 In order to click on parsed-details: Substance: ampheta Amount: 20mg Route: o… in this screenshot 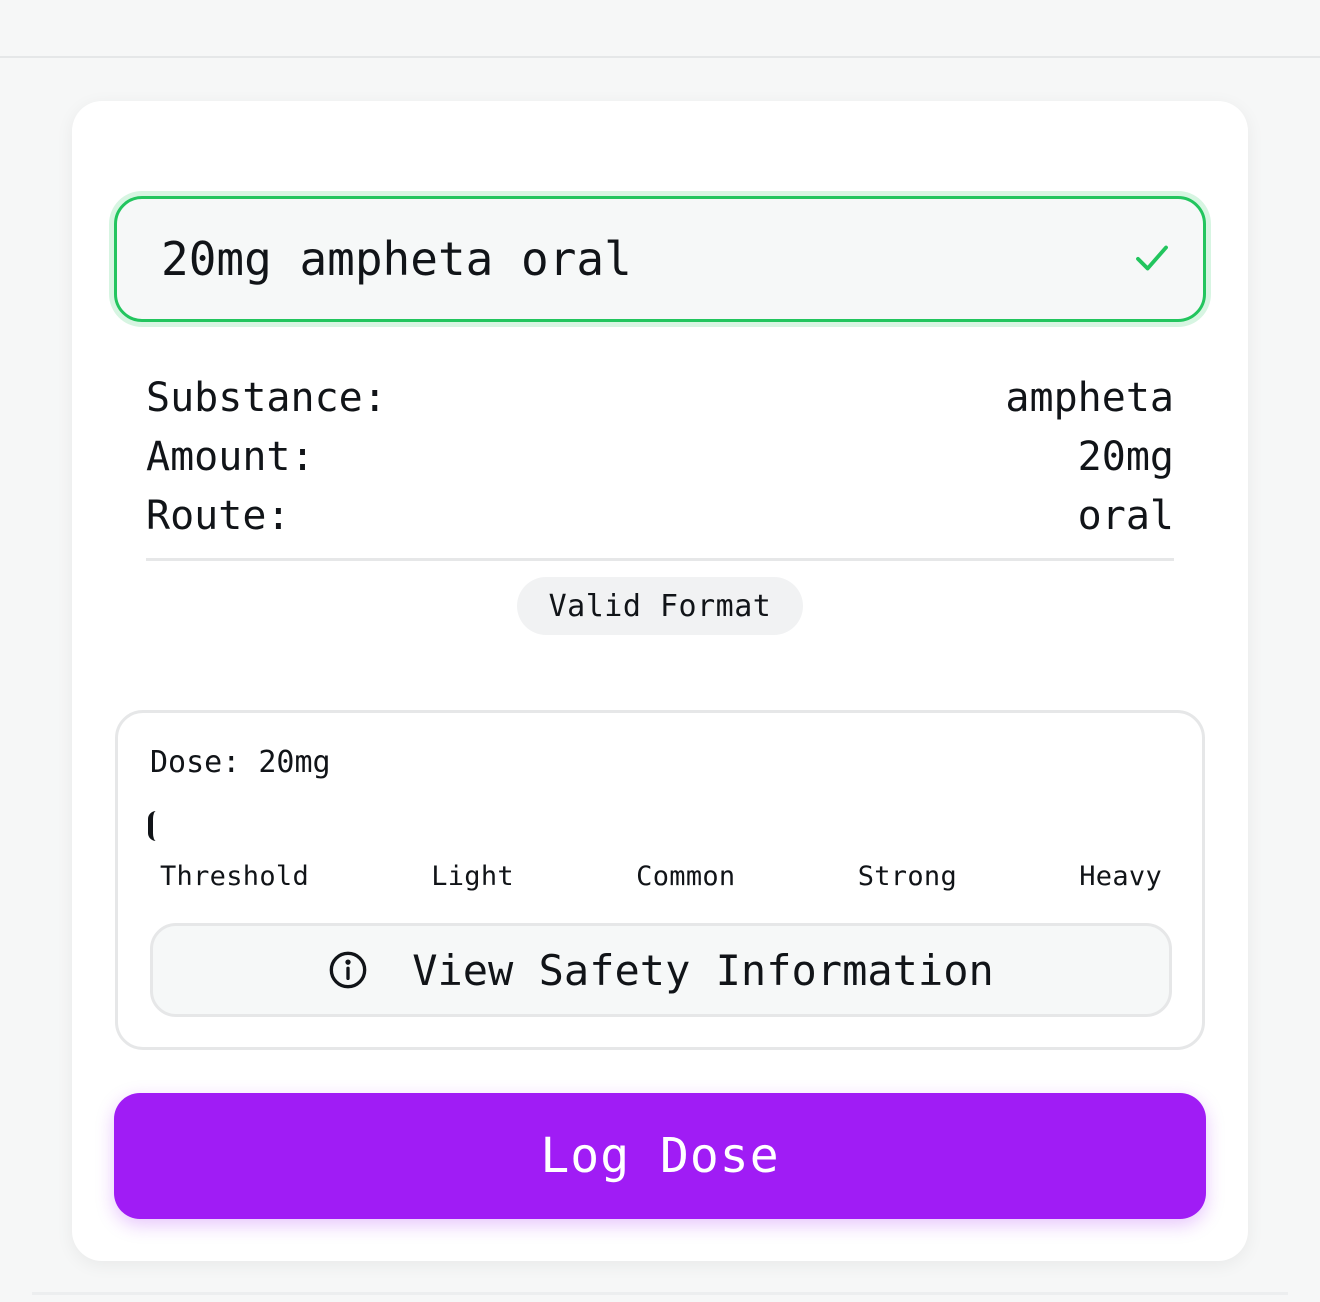, I will do `click(660, 465)`.